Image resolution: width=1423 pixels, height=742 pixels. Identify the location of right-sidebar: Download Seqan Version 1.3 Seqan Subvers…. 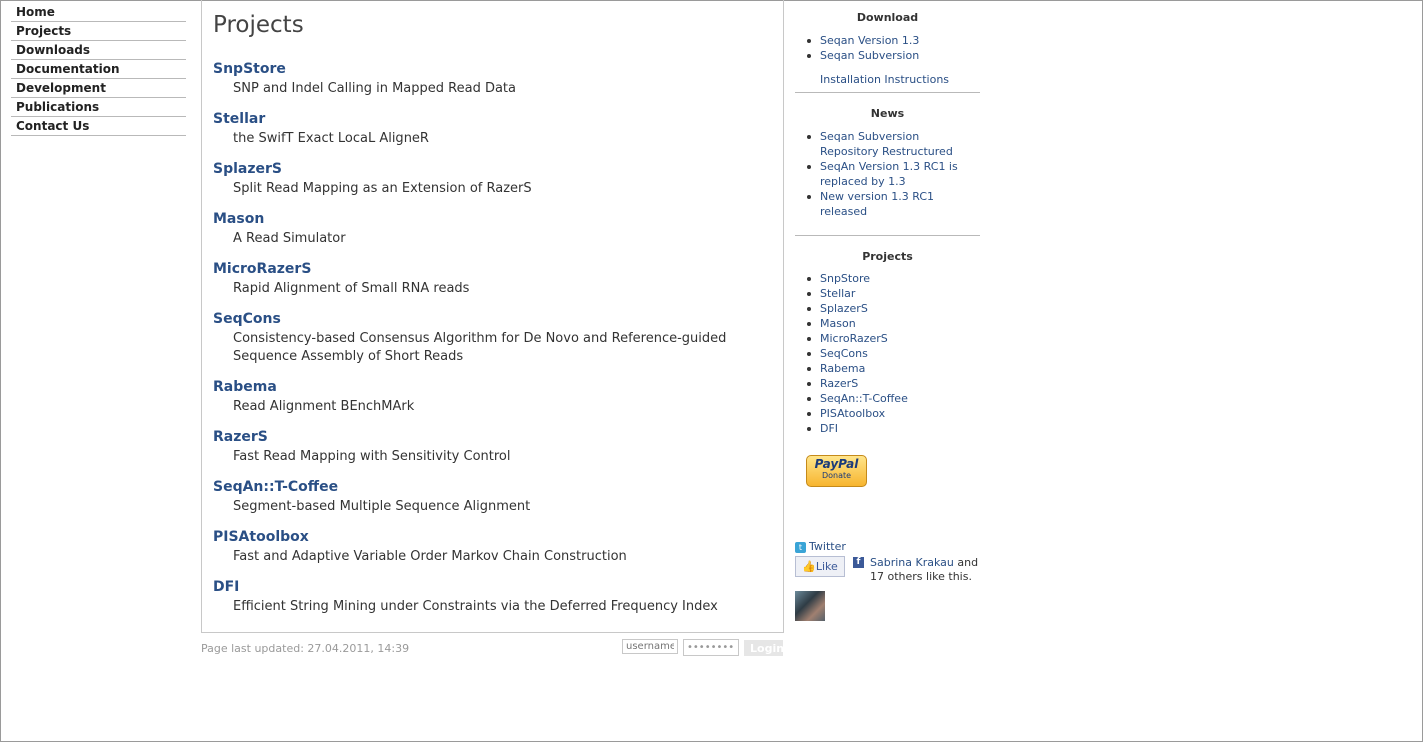
(887, 218).